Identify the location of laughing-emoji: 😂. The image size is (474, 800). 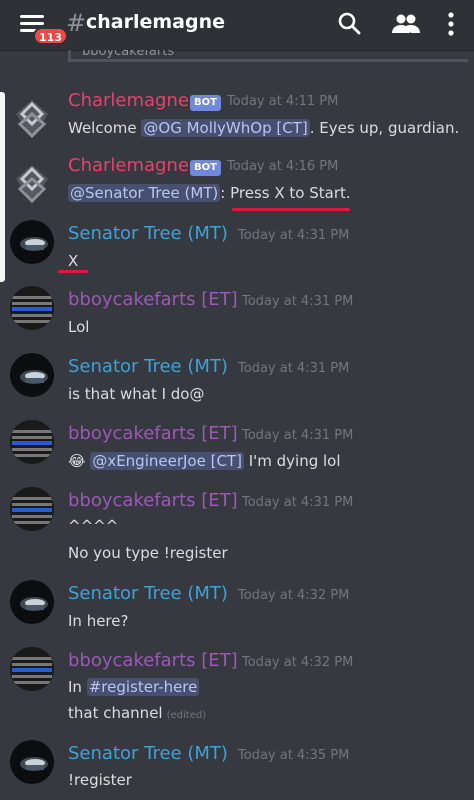
(77, 461).